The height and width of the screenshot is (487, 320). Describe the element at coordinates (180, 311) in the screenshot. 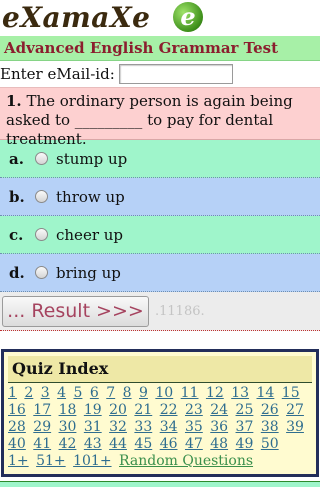

I see `visit-counter: .11186.` at that location.